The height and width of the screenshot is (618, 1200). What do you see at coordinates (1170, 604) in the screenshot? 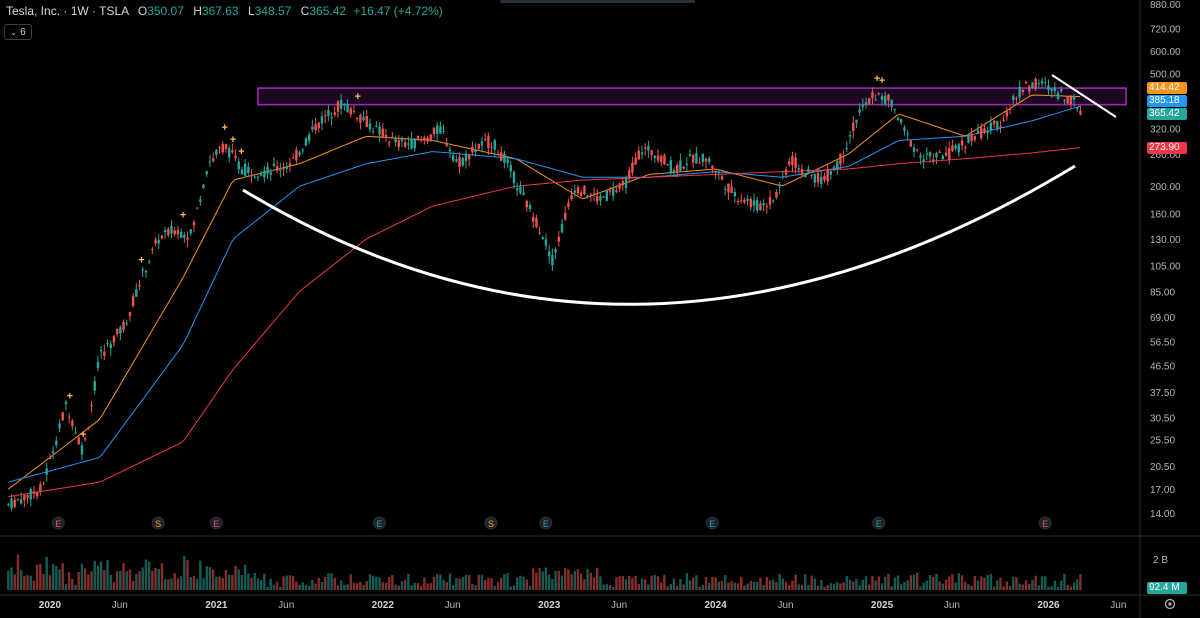
I see `settings-icon` at bounding box center [1170, 604].